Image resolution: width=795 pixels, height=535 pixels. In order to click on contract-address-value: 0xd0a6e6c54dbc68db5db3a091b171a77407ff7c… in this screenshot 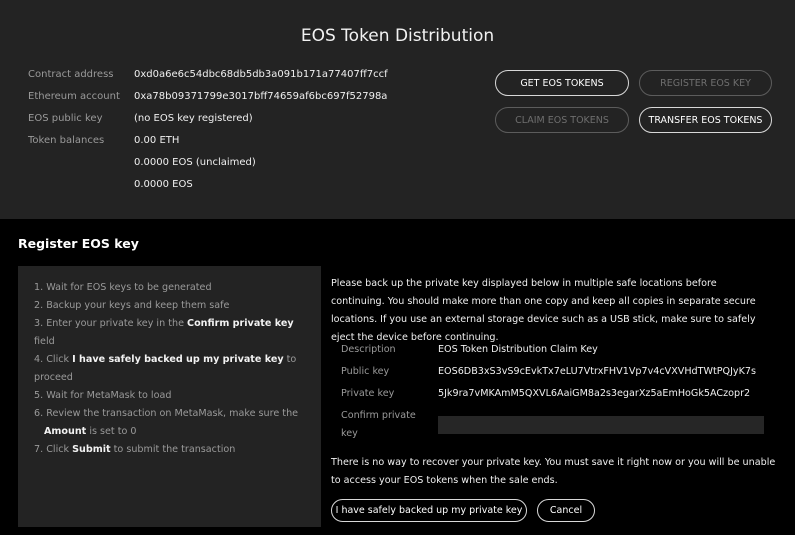, I will do `click(261, 74)`.